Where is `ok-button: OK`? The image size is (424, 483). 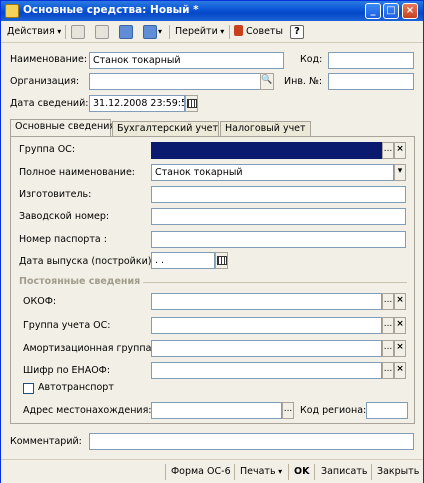
ok-button: OK is located at coordinates (301, 472).